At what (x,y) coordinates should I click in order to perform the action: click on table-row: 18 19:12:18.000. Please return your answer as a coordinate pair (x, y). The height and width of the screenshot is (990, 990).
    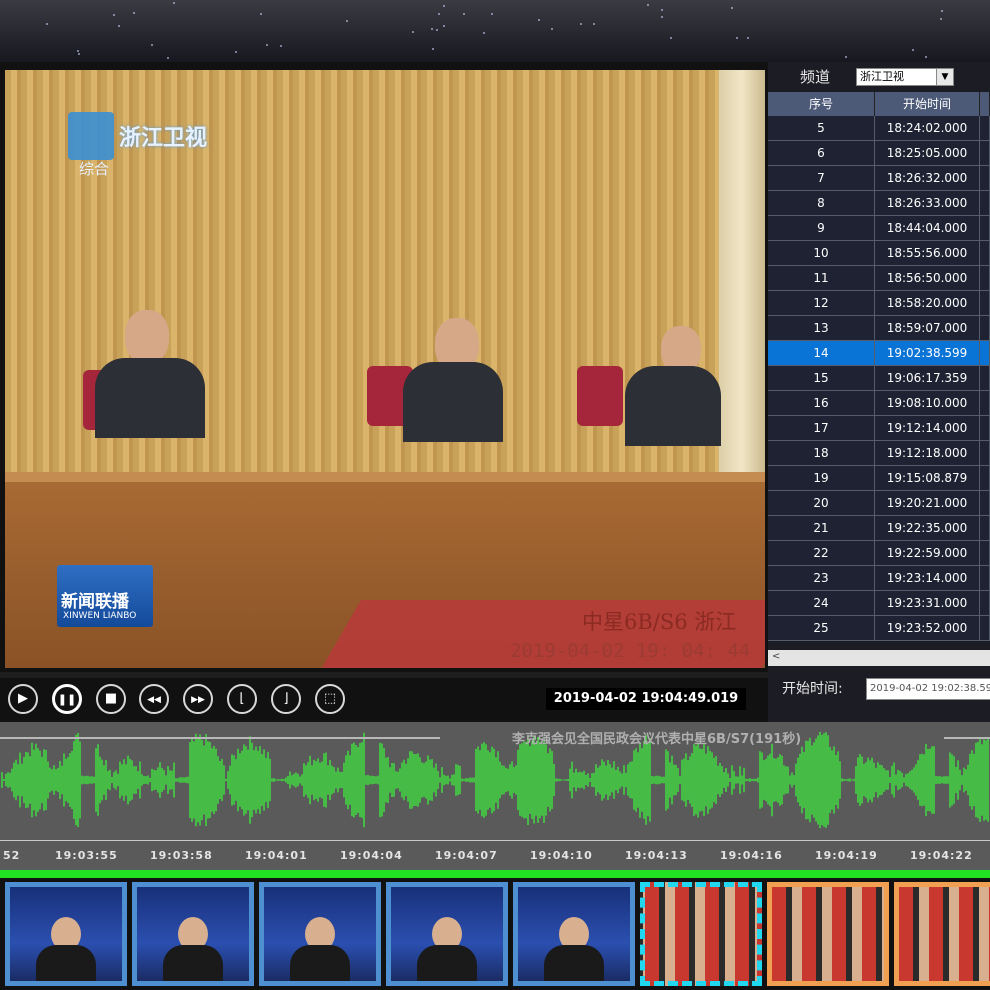
    Looking at the image, I should click on (879, 453).